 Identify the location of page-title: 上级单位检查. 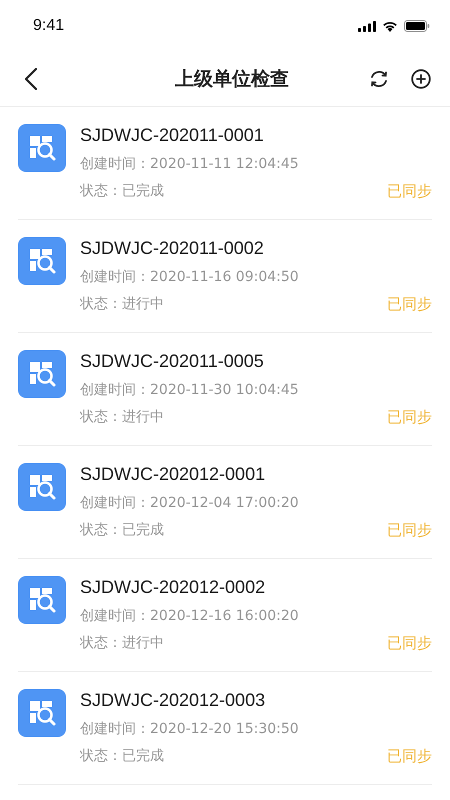
(232, 79).